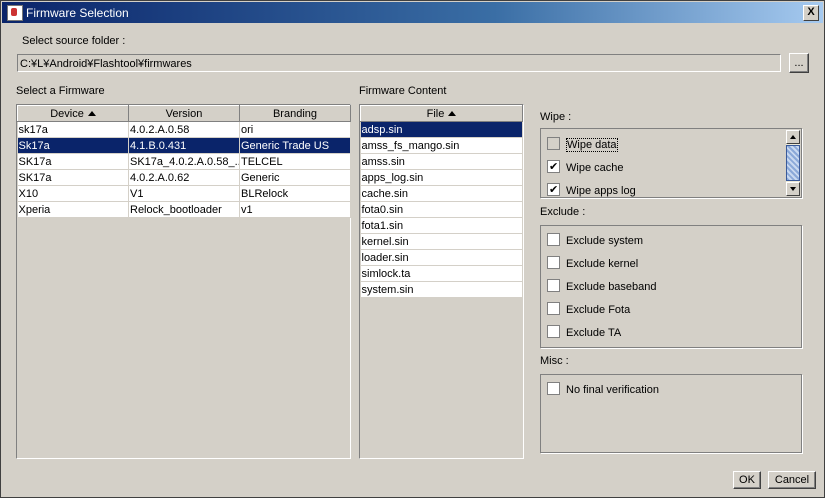  I want to click on wipe-data-checkbox: Wipe data, so click(582, 145).